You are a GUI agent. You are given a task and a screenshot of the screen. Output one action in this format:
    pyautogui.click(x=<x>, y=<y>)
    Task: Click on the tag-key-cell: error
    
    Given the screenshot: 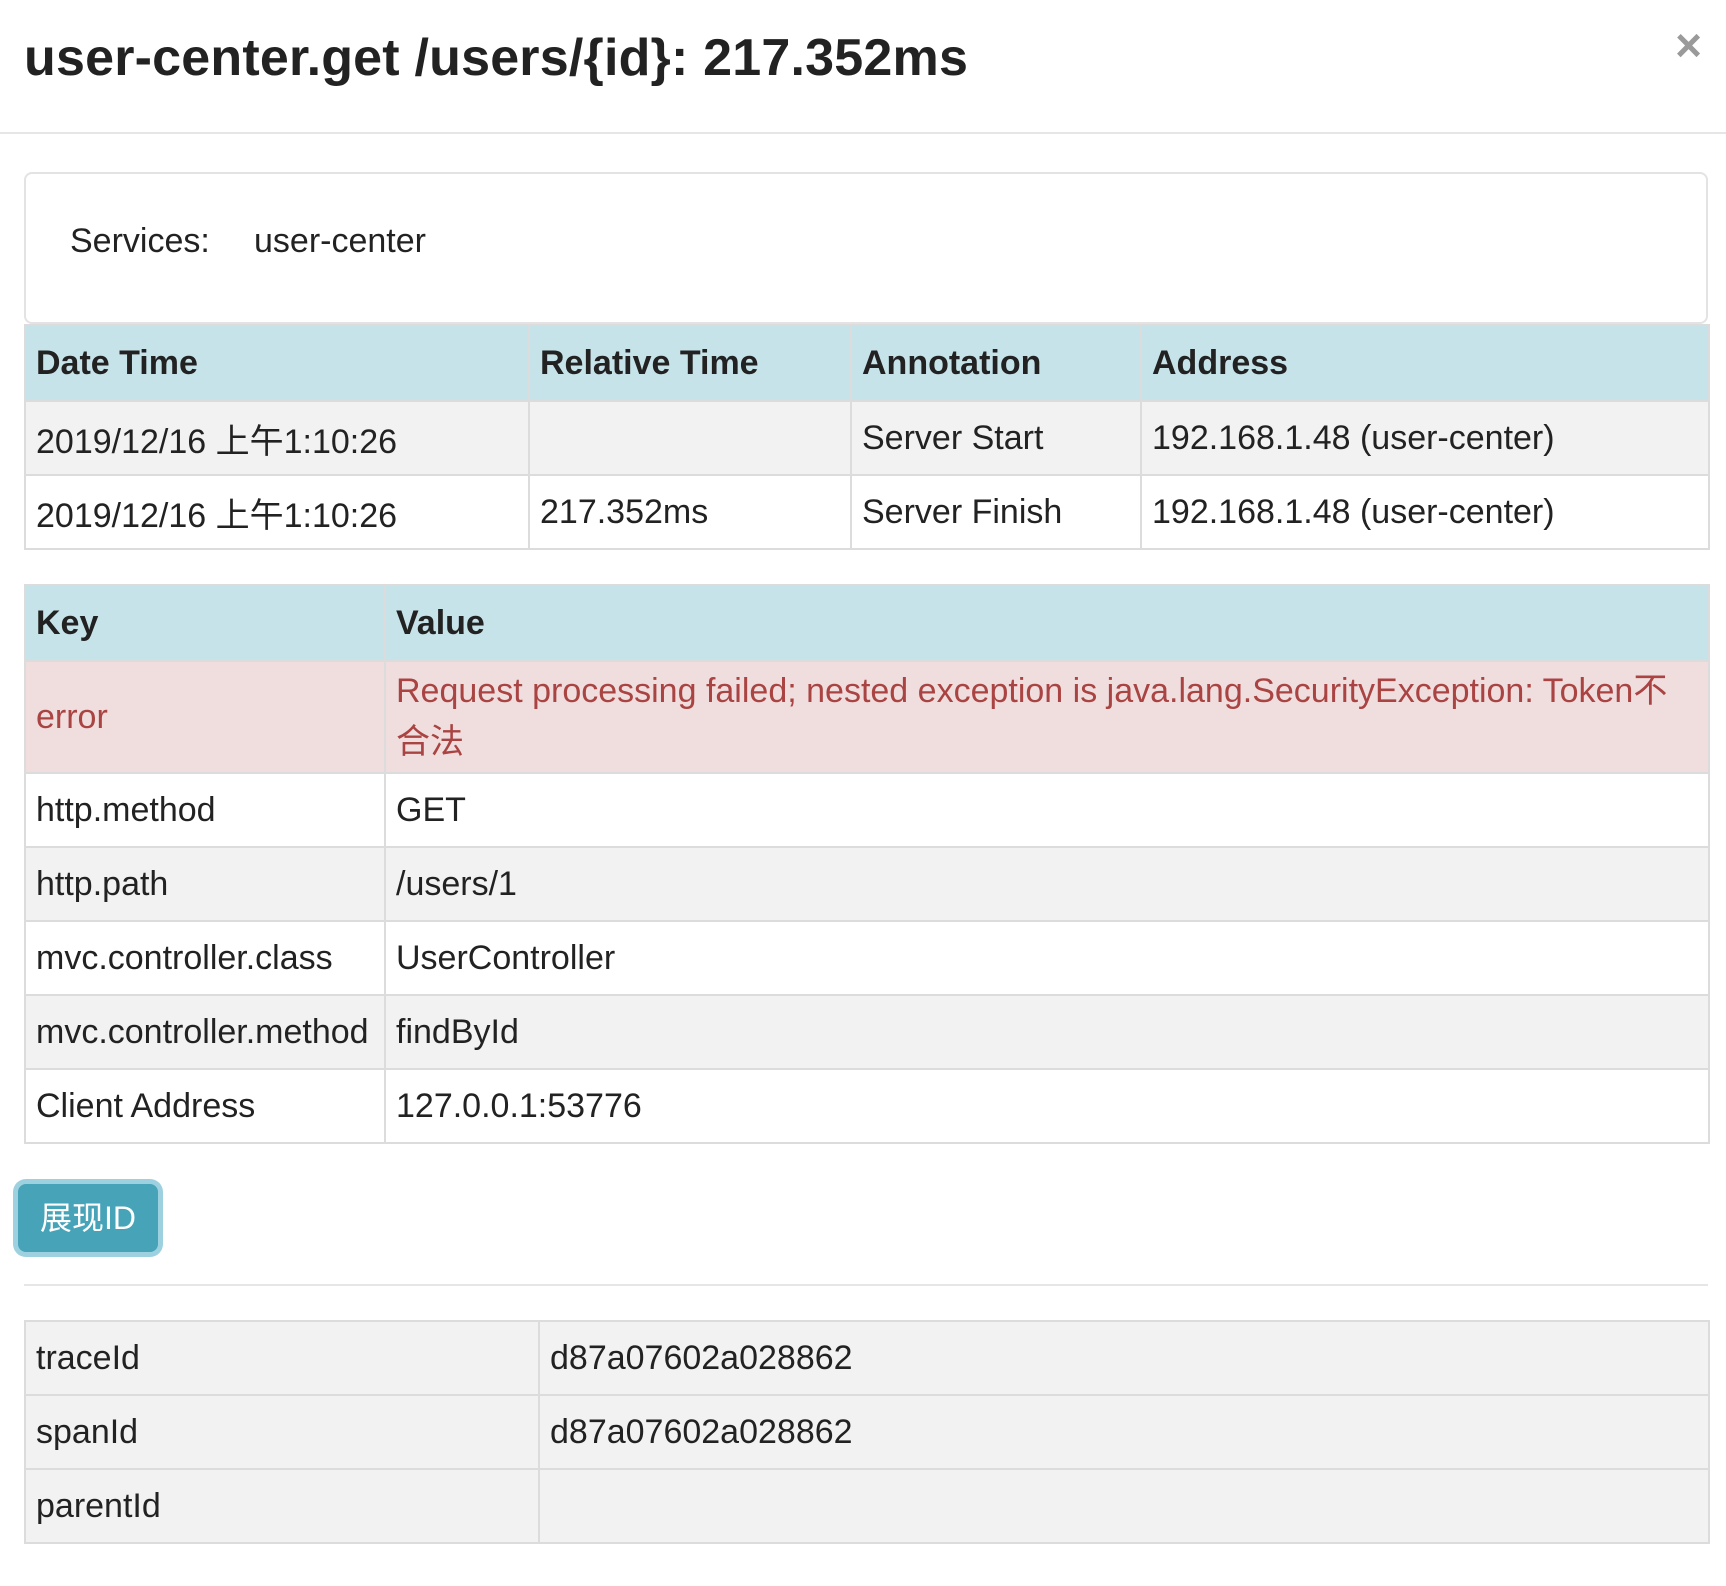 What is the action you would take?
    pyautogui.click(x=205, y=717)
    